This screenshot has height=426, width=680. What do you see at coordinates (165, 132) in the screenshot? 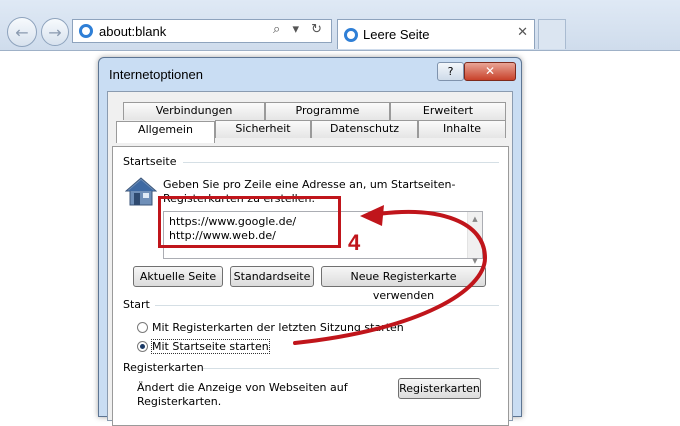
I see `tab-allgemein: Allgemein` at bounding box center [165, 132].